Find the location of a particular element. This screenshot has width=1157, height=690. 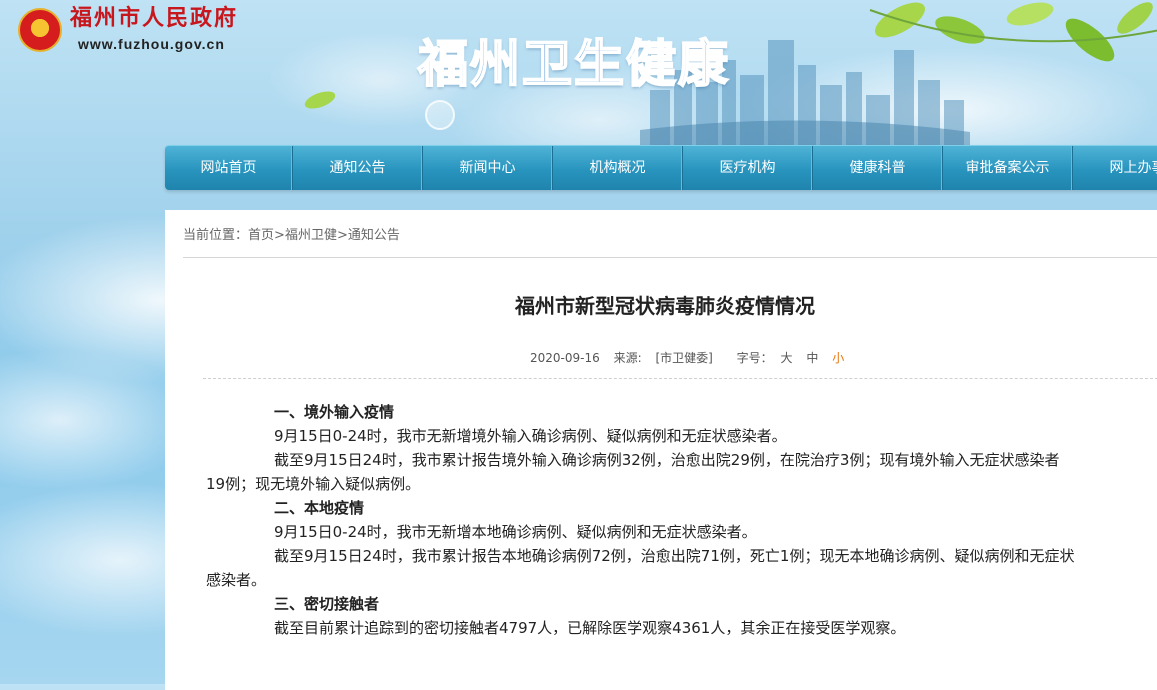

nav-item-online-services: 网上办事 is located at coordinates (1115, 168).